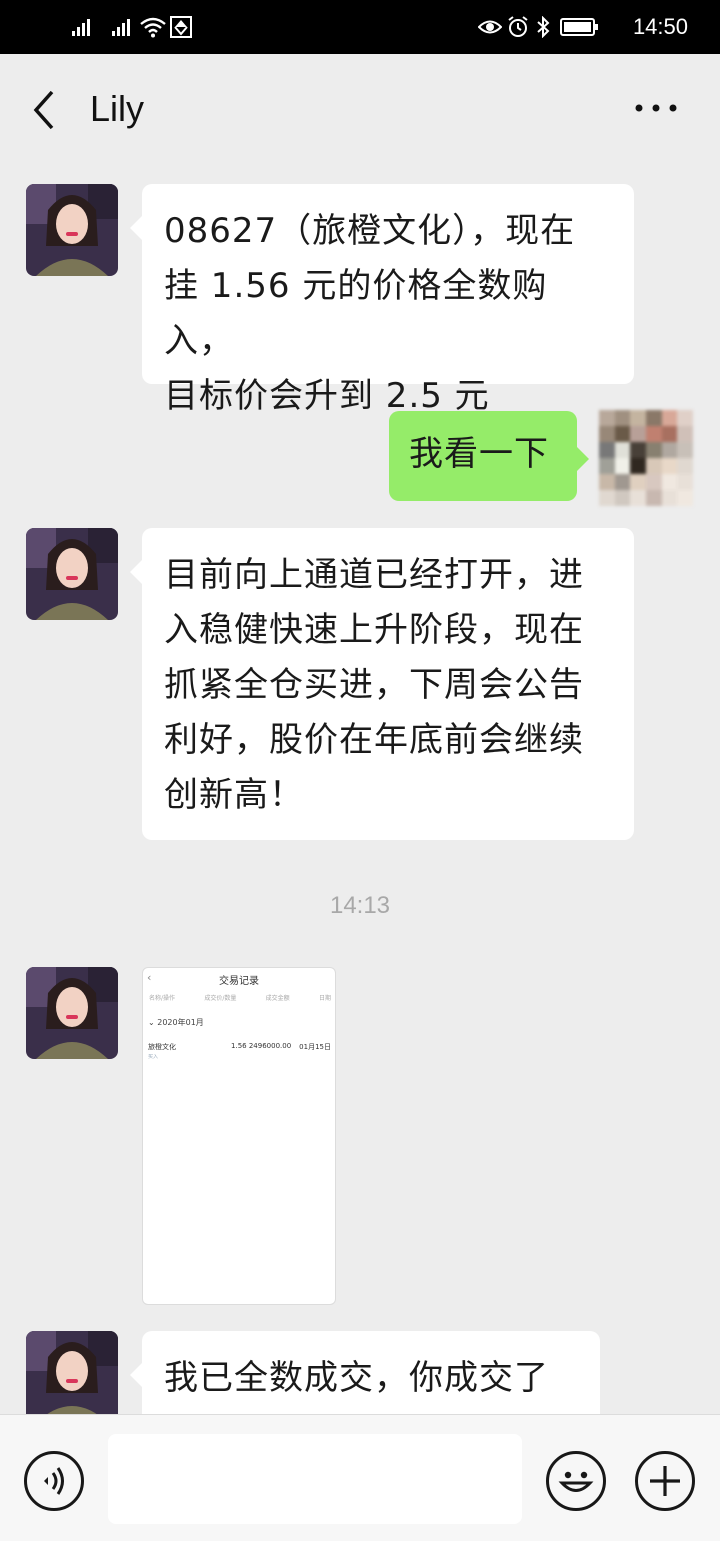 The height and width of the screenshot is (1541, 720). Describe the element at coordinates (240, 997) in the screenshot. I see `image-columns: 名称/操作 成交价/数量 成交金额 日期` at that location.